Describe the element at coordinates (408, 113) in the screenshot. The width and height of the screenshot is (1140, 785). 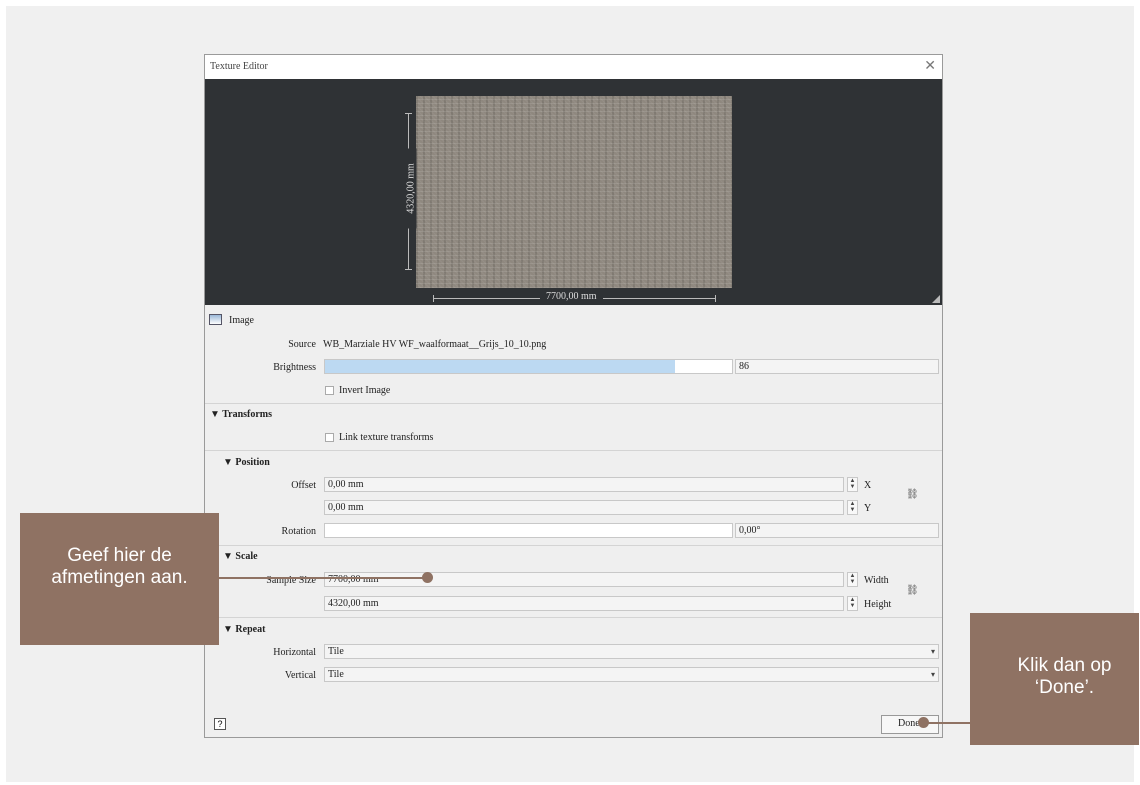
I see `height-dimension-tick-top` at that location.